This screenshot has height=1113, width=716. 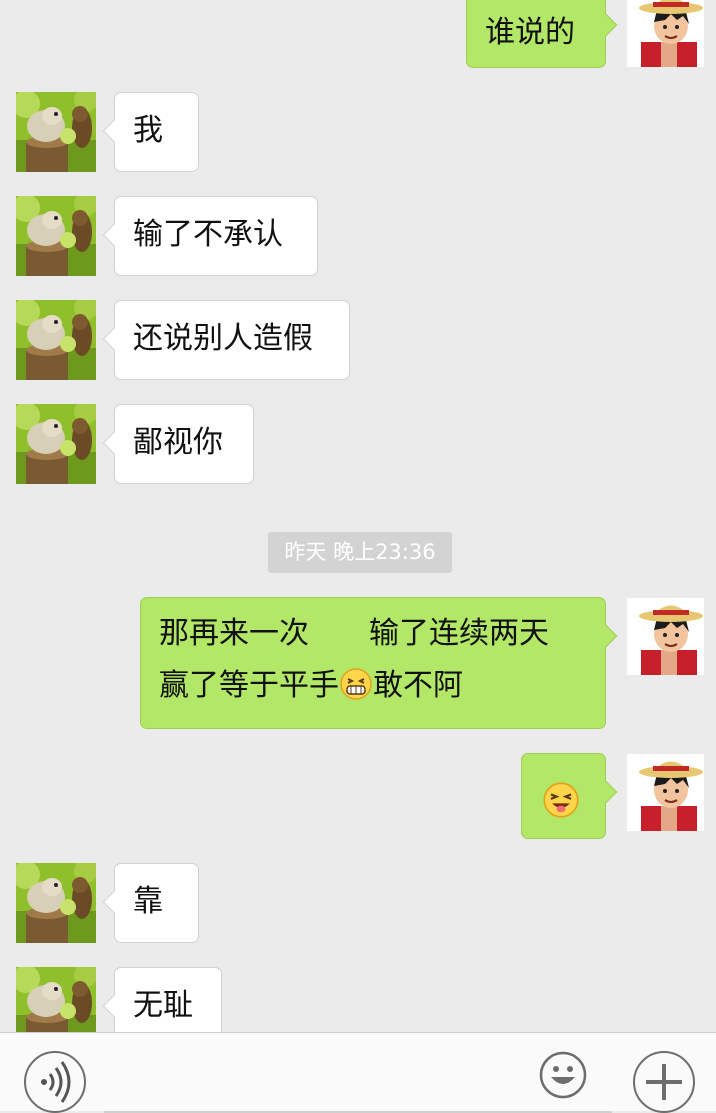 I want to click on plus-icon, so click(x=664, y=1082).